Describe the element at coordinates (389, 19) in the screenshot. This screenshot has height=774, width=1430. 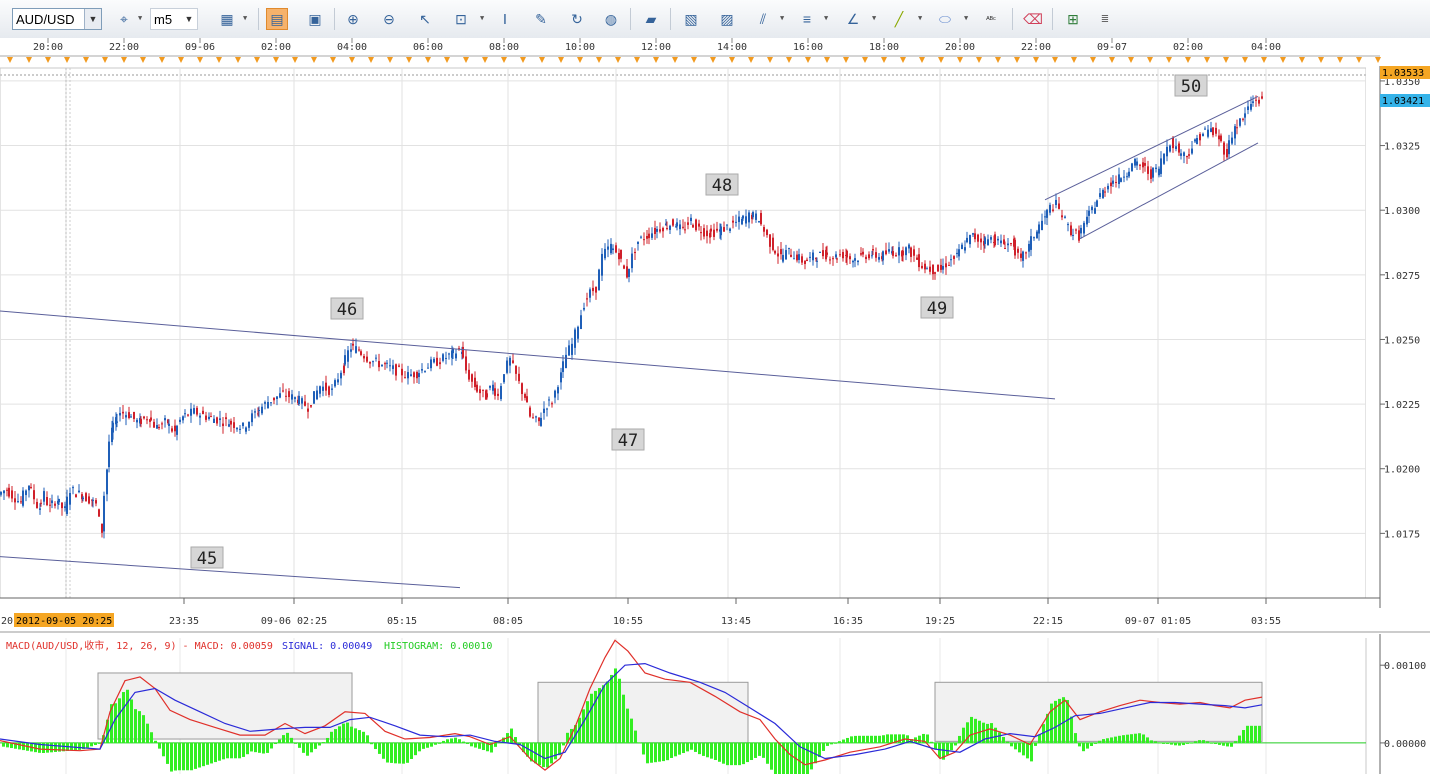
I see `zoom-out-icon: ⊖` at that location.